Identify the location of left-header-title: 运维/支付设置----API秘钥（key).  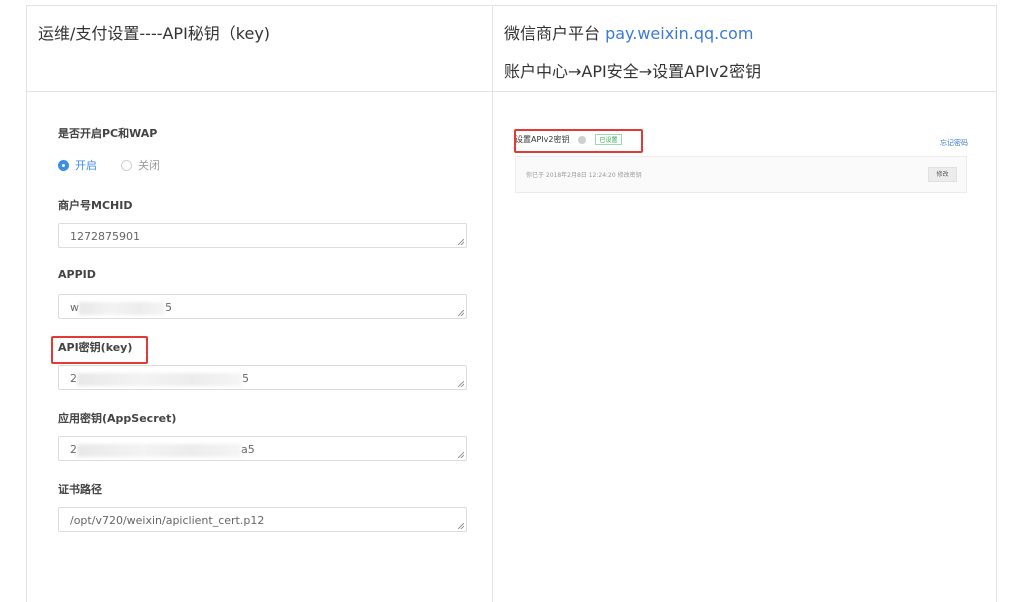
(154, 33).